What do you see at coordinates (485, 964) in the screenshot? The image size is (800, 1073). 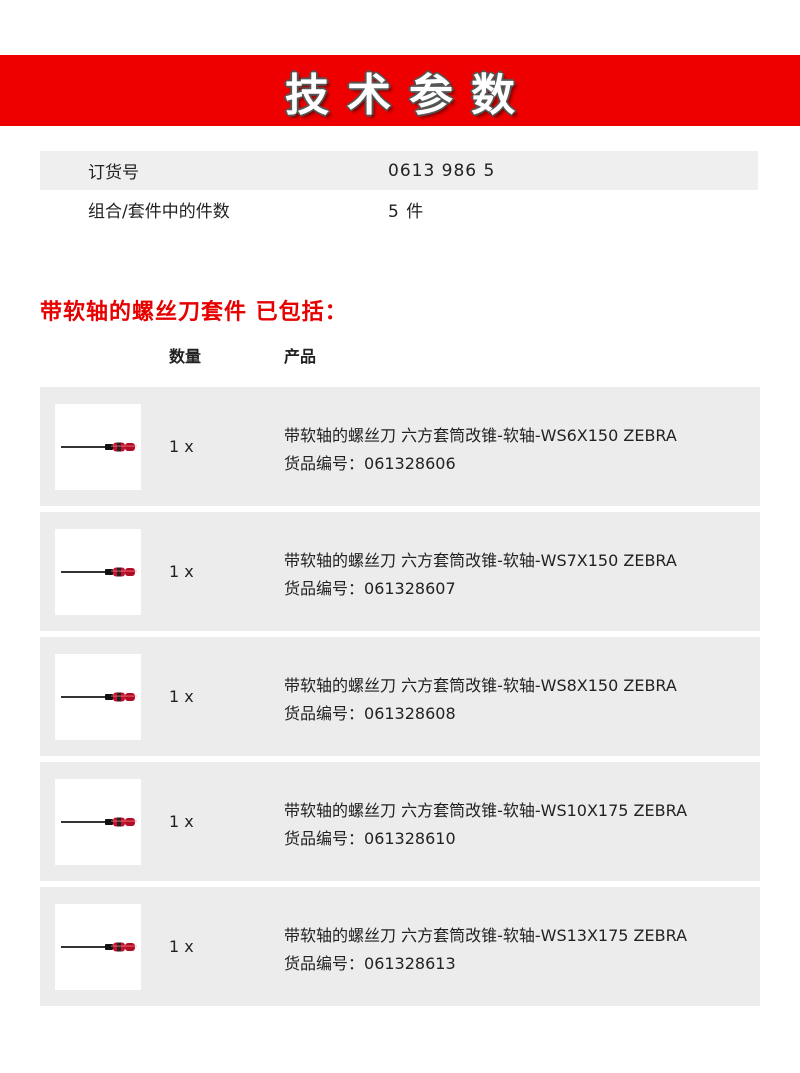 I see `product-code-row: 货品编号：061328613` at bounding box center [485, 964].